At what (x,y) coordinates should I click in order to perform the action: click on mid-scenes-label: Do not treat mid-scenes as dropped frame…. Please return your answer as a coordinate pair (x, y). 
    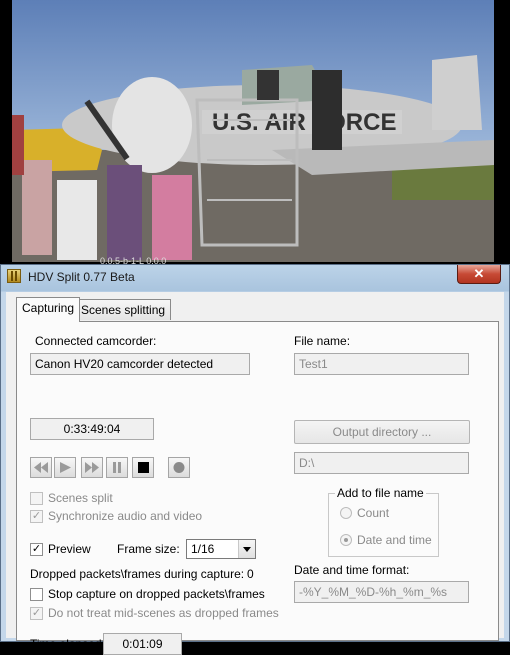
    Looking at the image, I should click on (163, 613).